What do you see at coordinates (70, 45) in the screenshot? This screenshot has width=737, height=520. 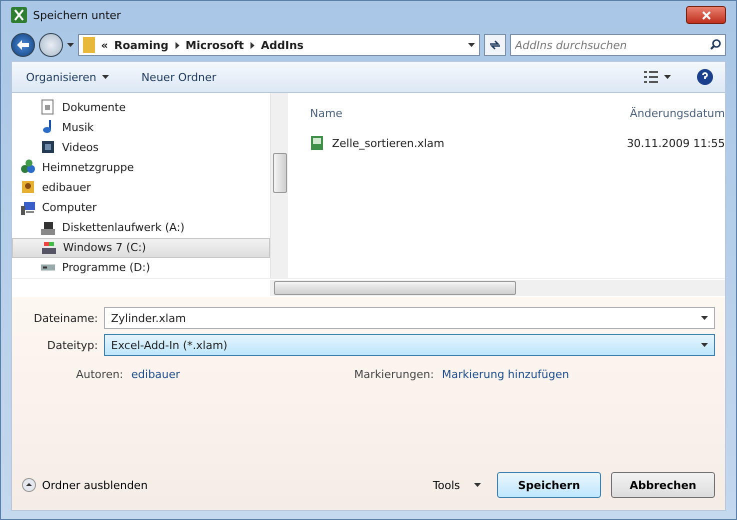 I see `history-caret-icon` at bounding box center [70, 45].